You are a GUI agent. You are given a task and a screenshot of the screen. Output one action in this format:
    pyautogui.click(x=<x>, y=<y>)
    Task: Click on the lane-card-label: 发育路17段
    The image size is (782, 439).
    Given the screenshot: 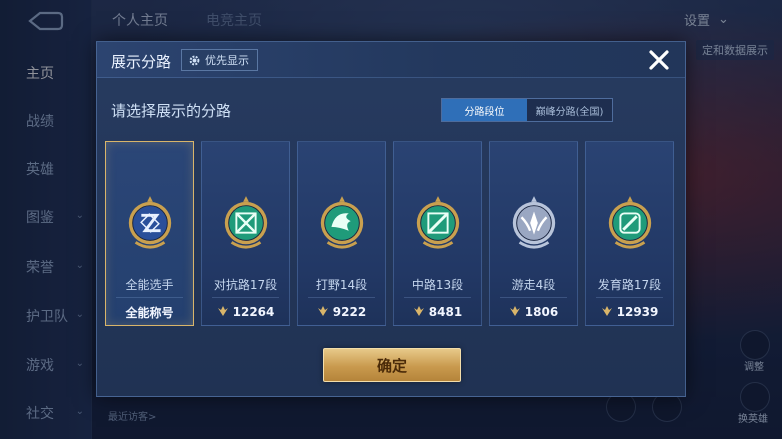 What is the action you would take?
    pyautogui.click(x=629, y=285)
    